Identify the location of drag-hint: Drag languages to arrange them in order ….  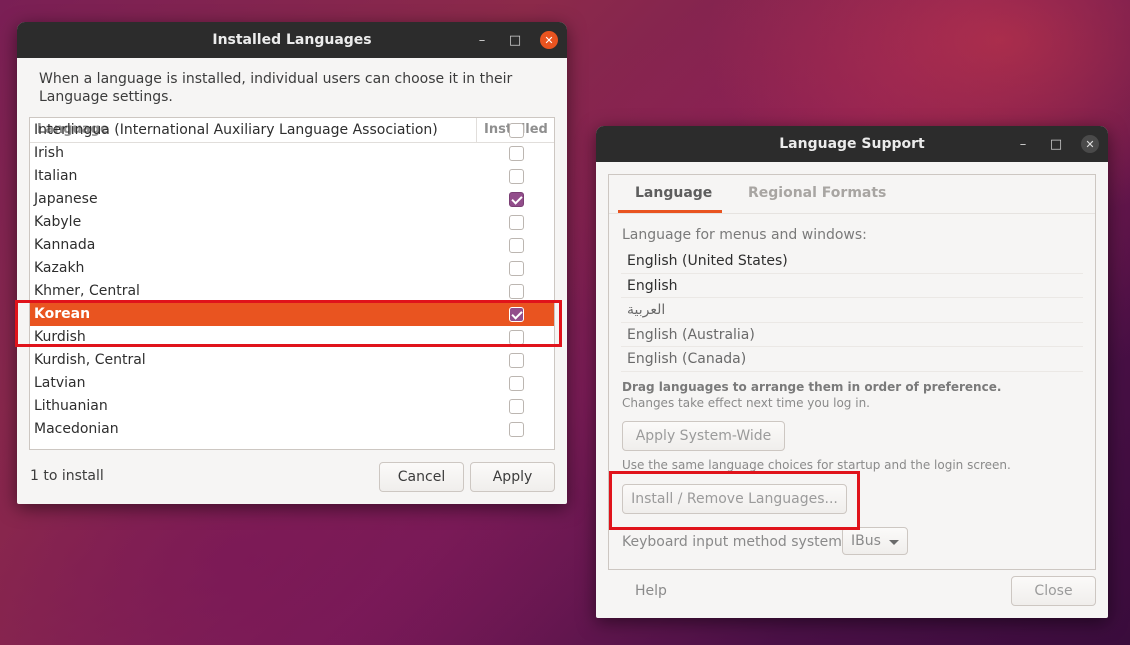
(812, 387).